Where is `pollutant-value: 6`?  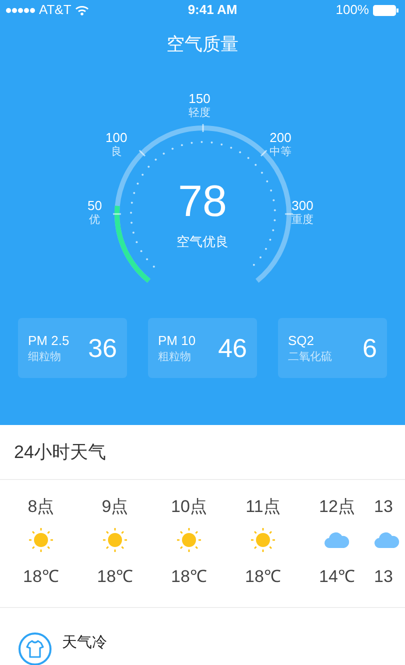 pollutant-value: 6 is located at coordinates (369, 348).